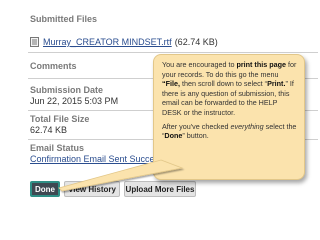 The height and width of the screenshot is (240, 320). I want to click on total-file-size-value: 62.74 KB, so click(49, 130).